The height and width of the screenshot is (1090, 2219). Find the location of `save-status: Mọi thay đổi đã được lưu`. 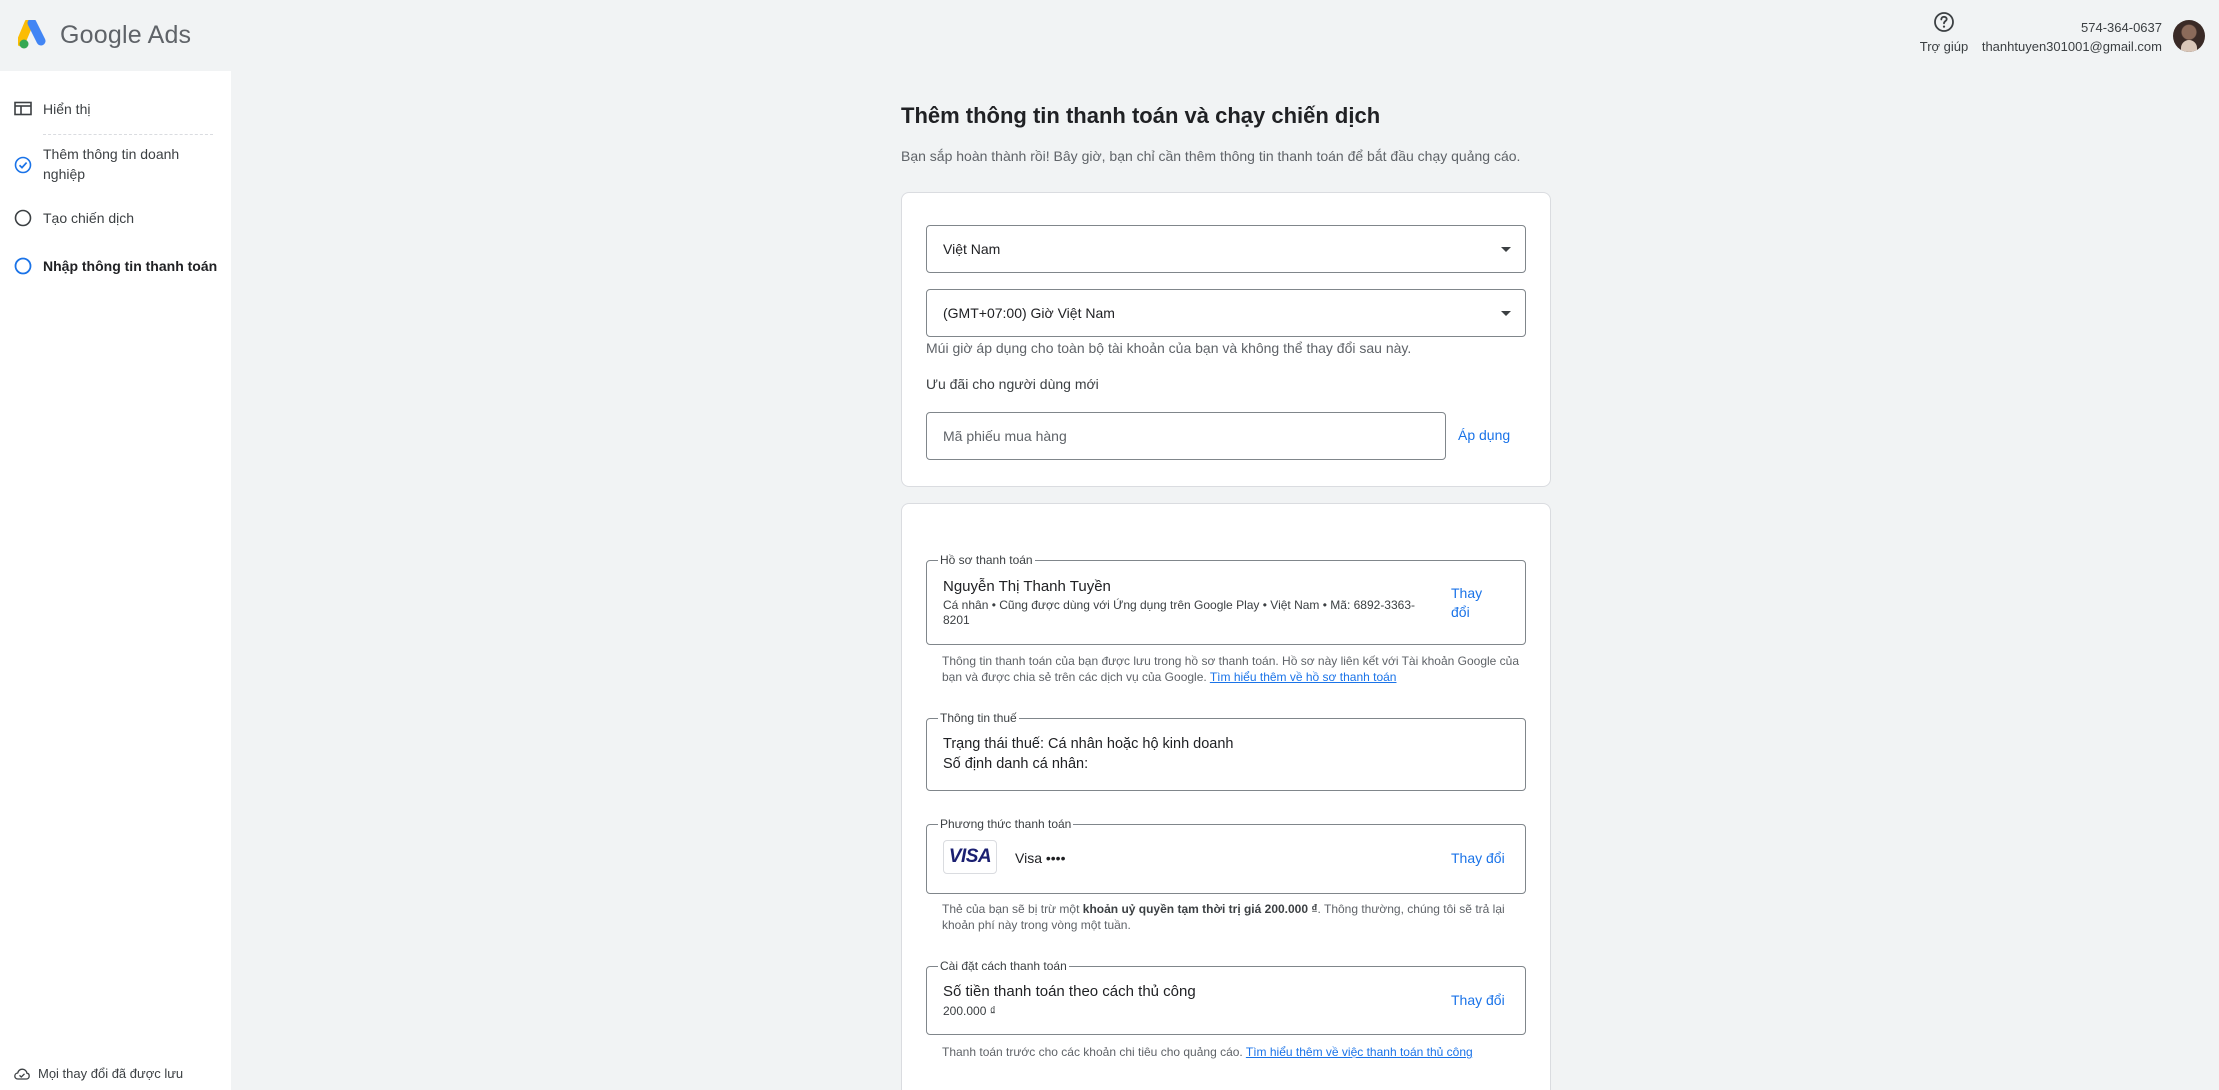

save-status: Mọi thay đổi đã được lưu is located at coordinates (98, 1073).